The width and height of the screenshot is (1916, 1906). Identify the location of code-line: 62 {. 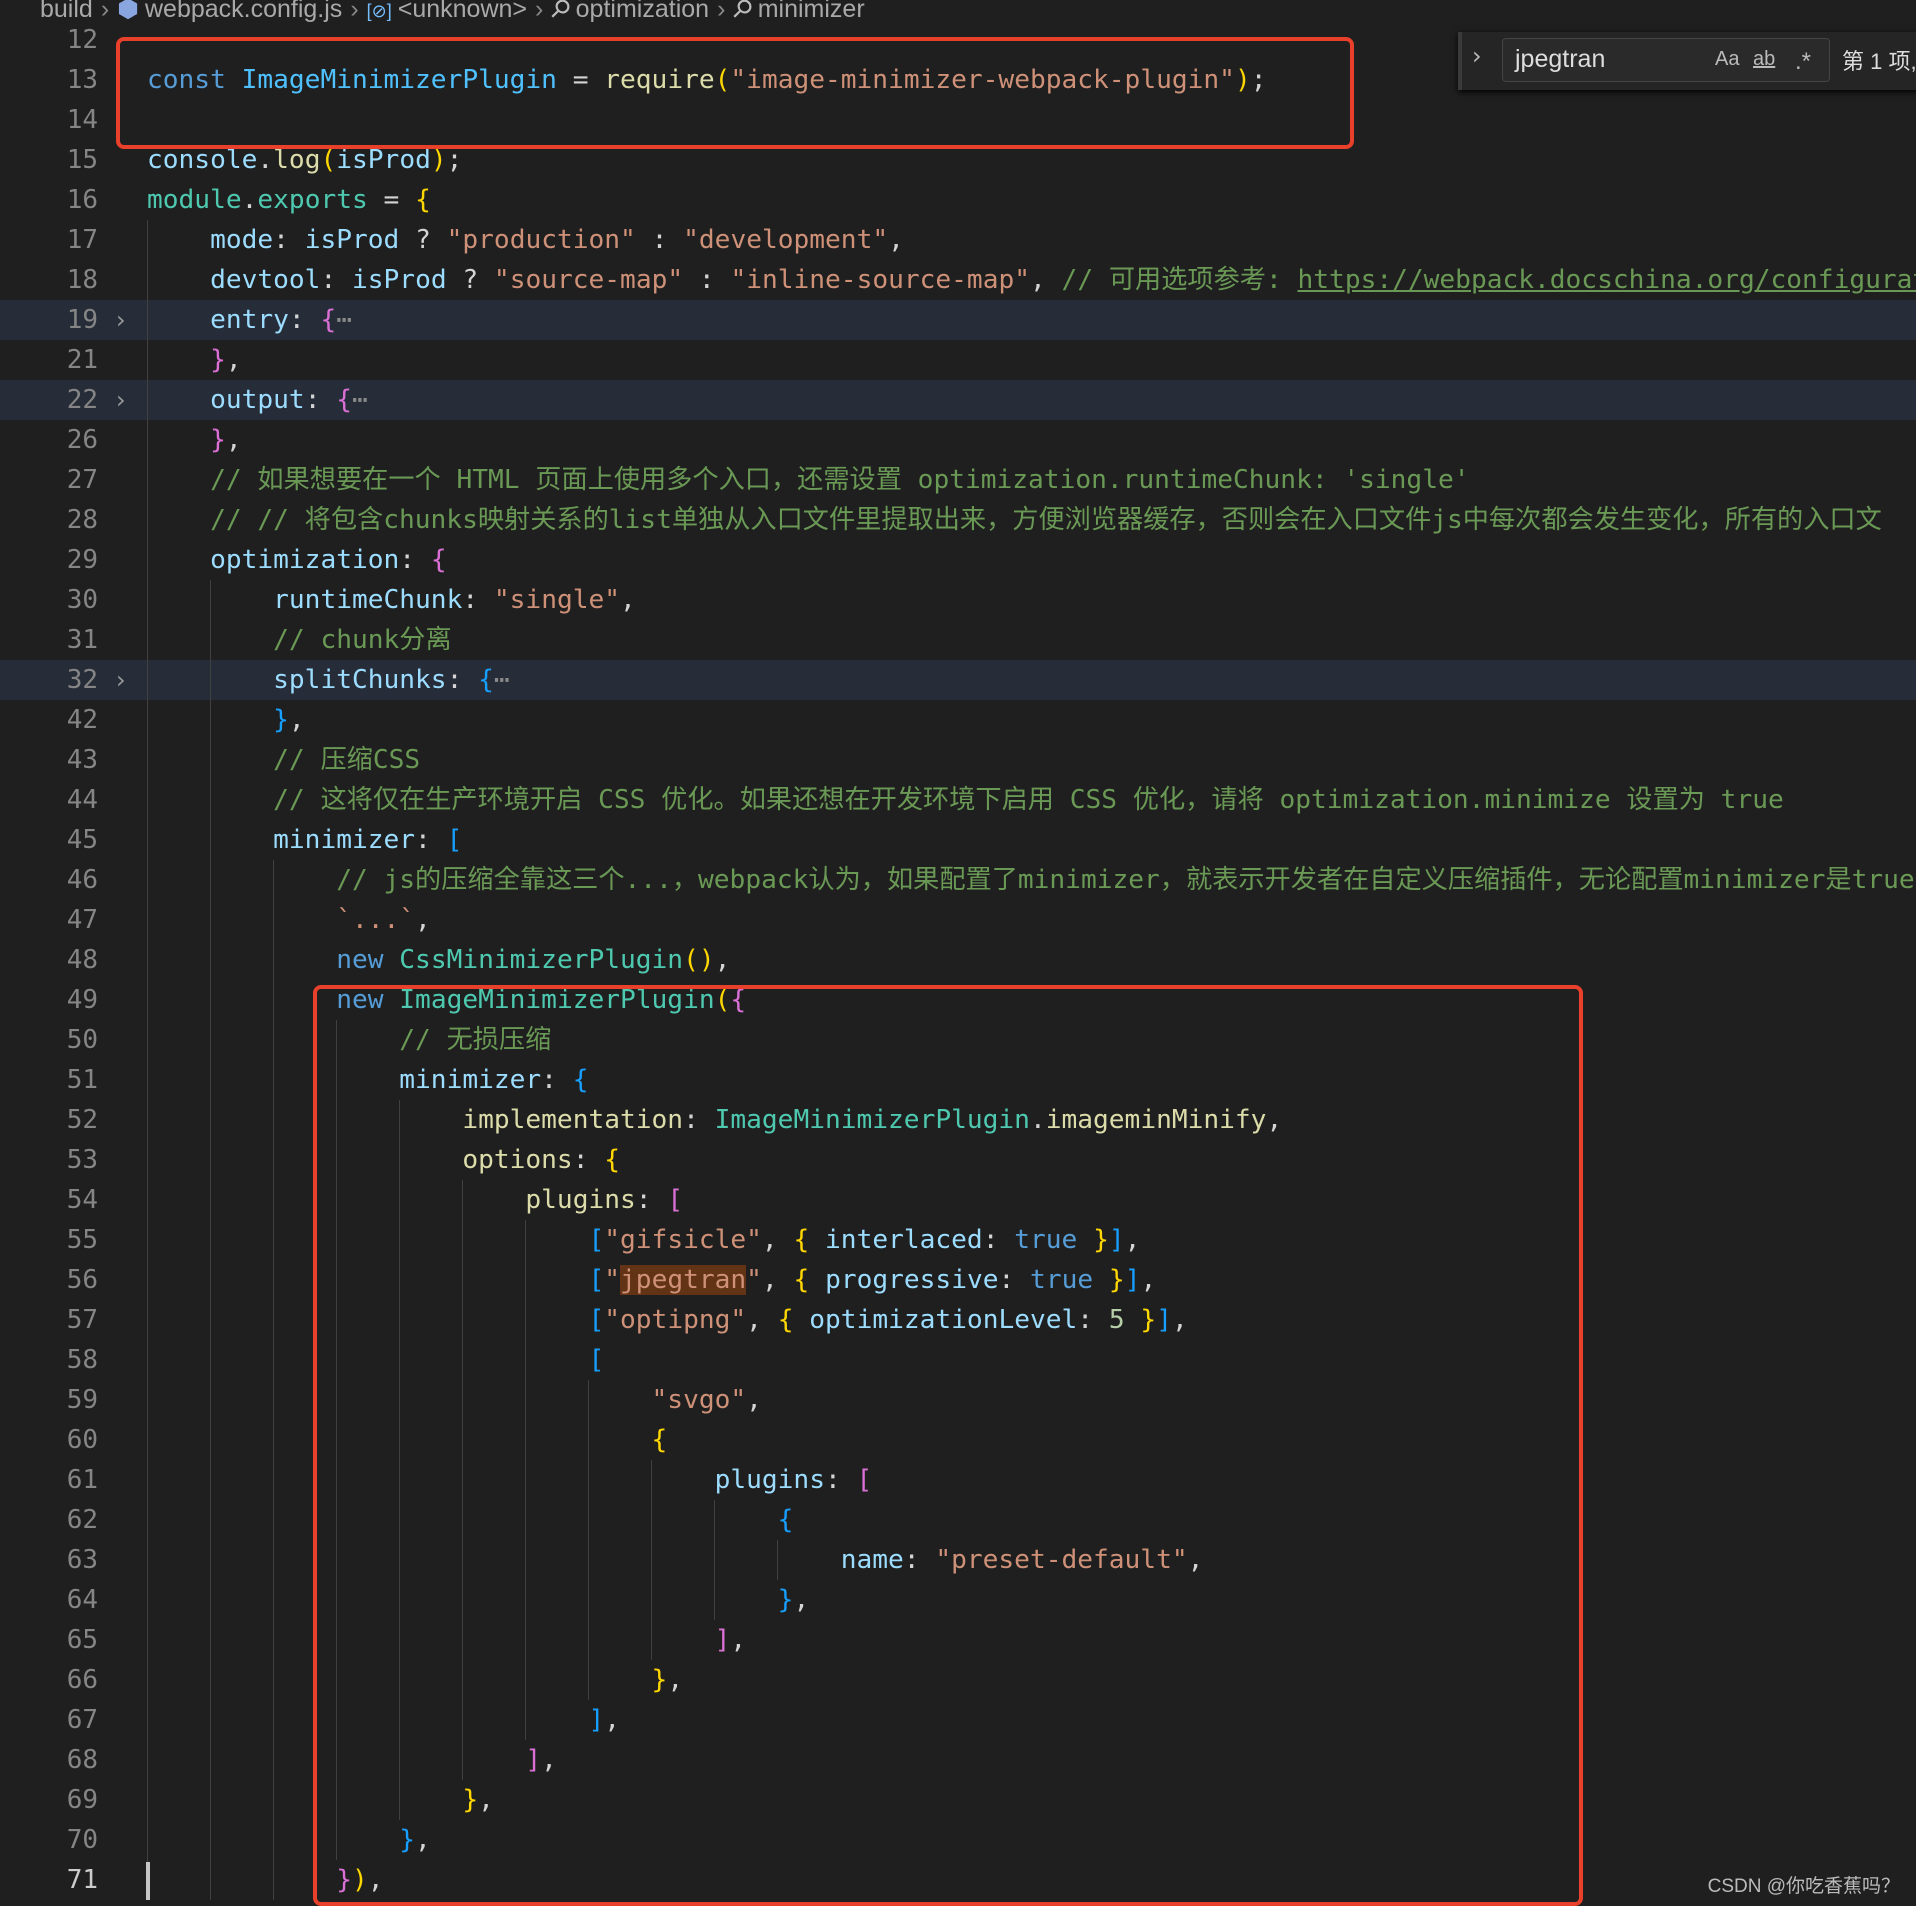
(958, 1520).